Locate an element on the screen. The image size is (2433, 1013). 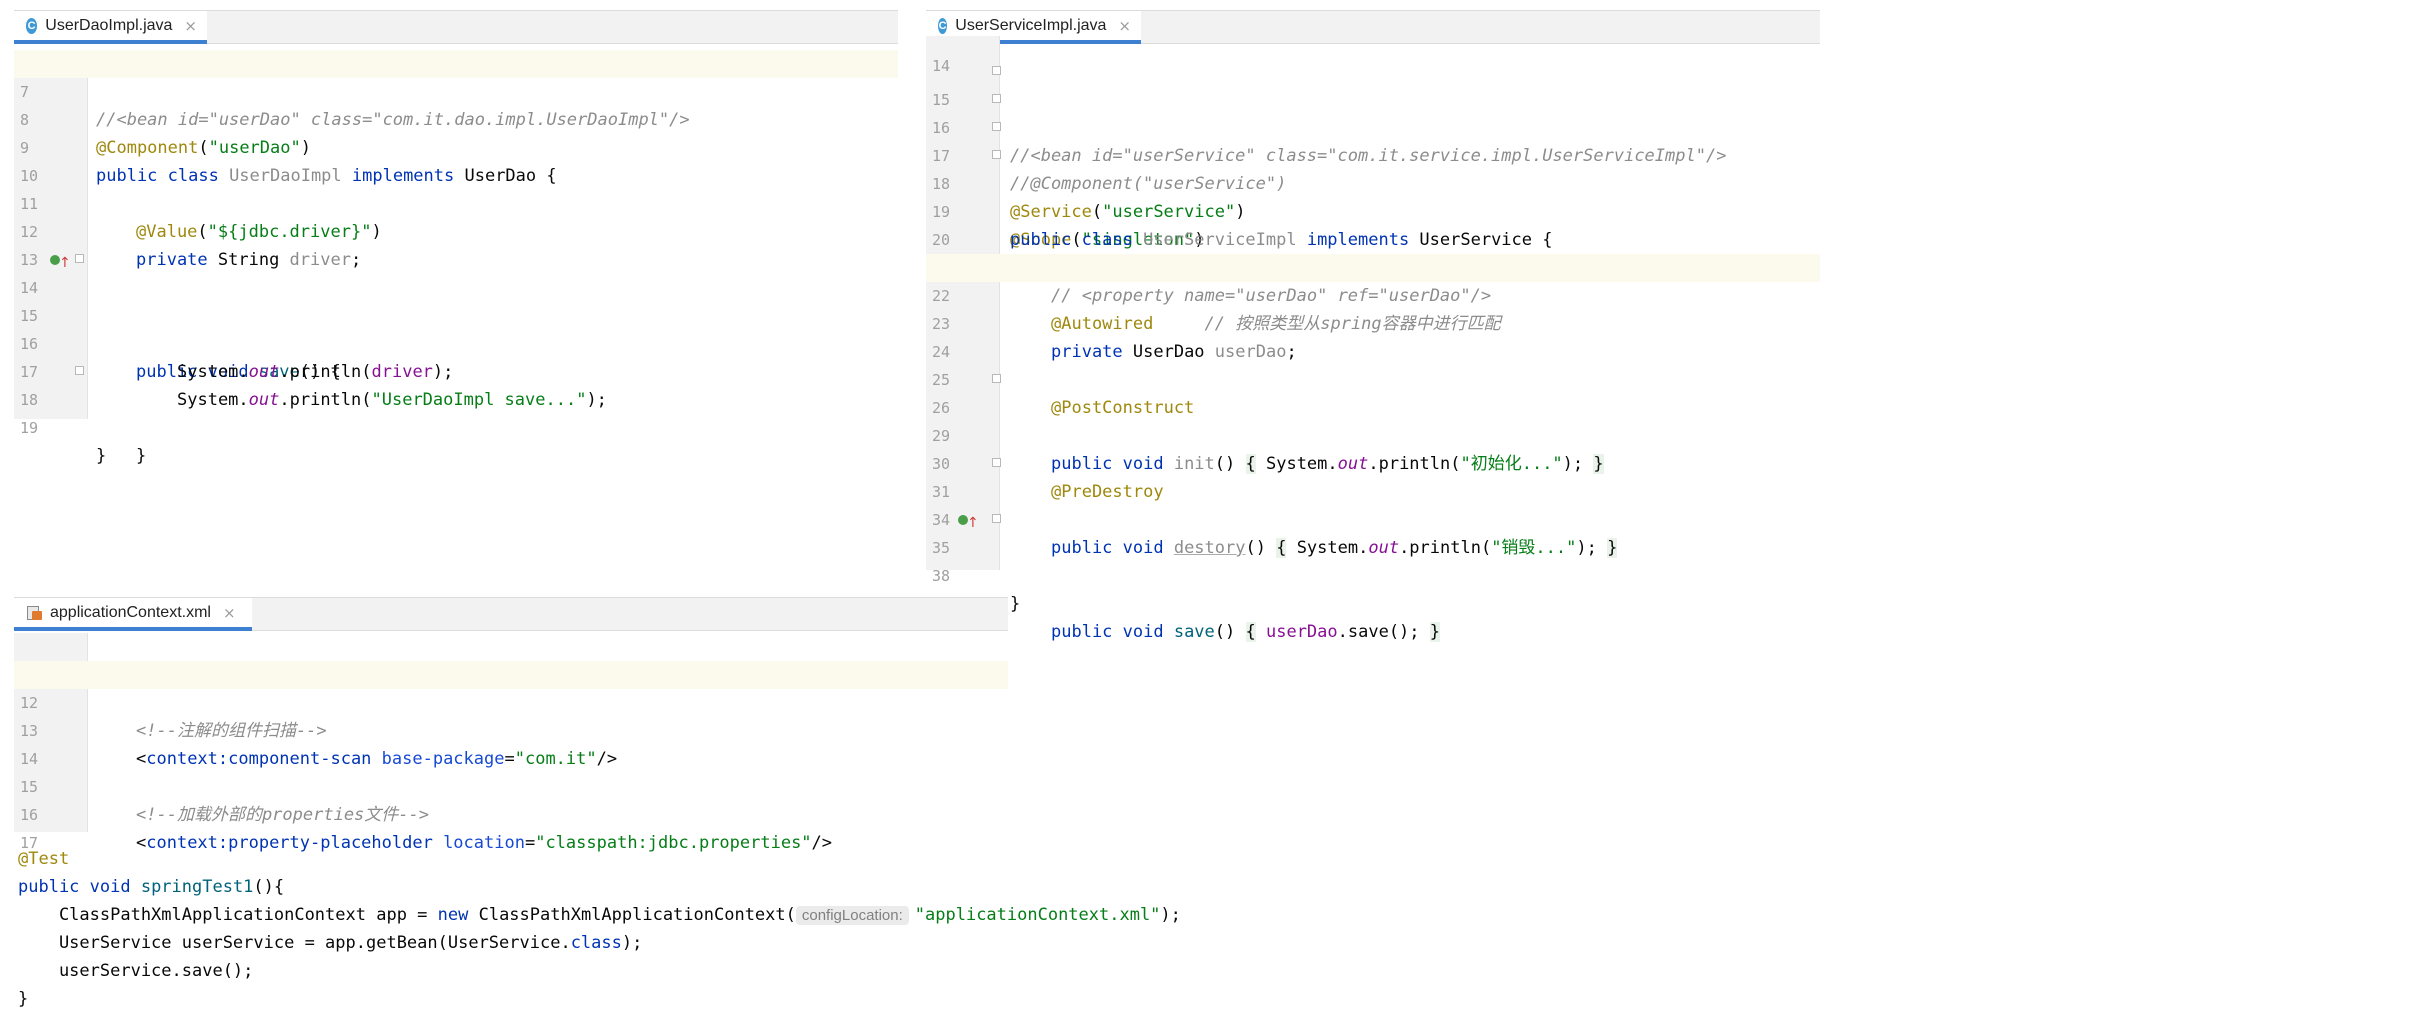
tab-label: applicationContext.xml is located at coordinates (130, 612).